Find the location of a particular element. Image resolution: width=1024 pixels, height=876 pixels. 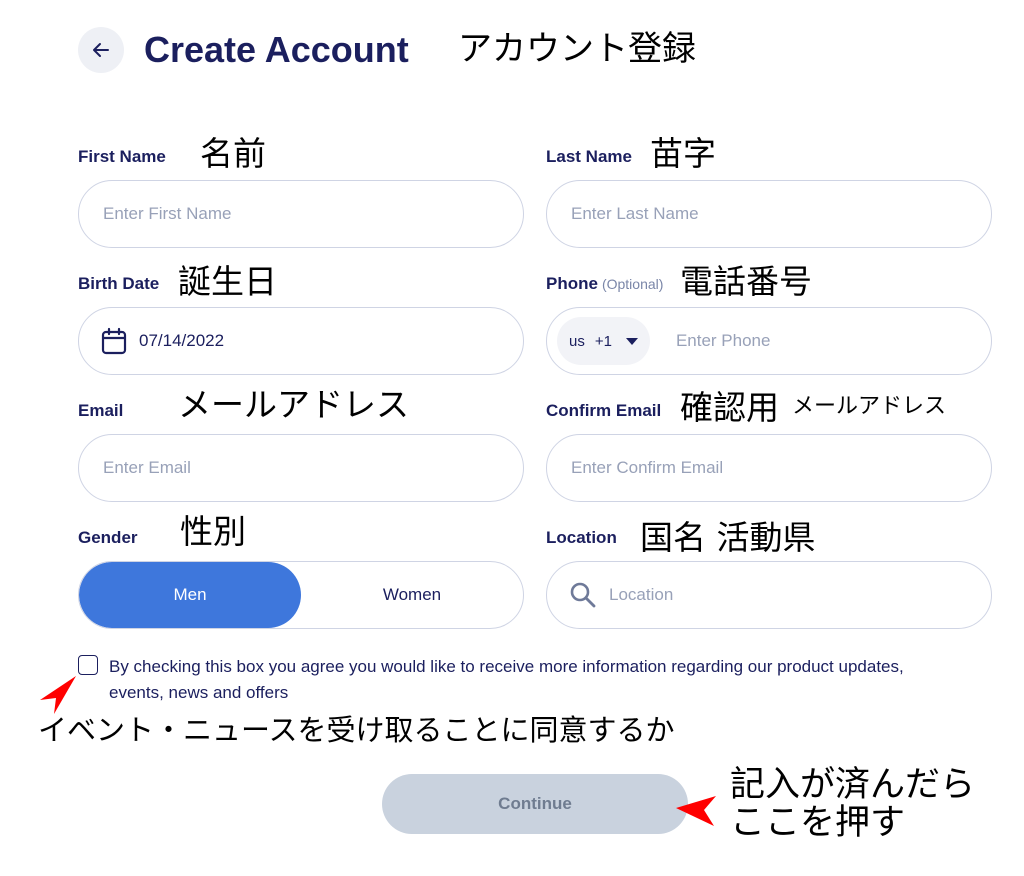

arrow-left-icon is located at coordinates (101, 50).